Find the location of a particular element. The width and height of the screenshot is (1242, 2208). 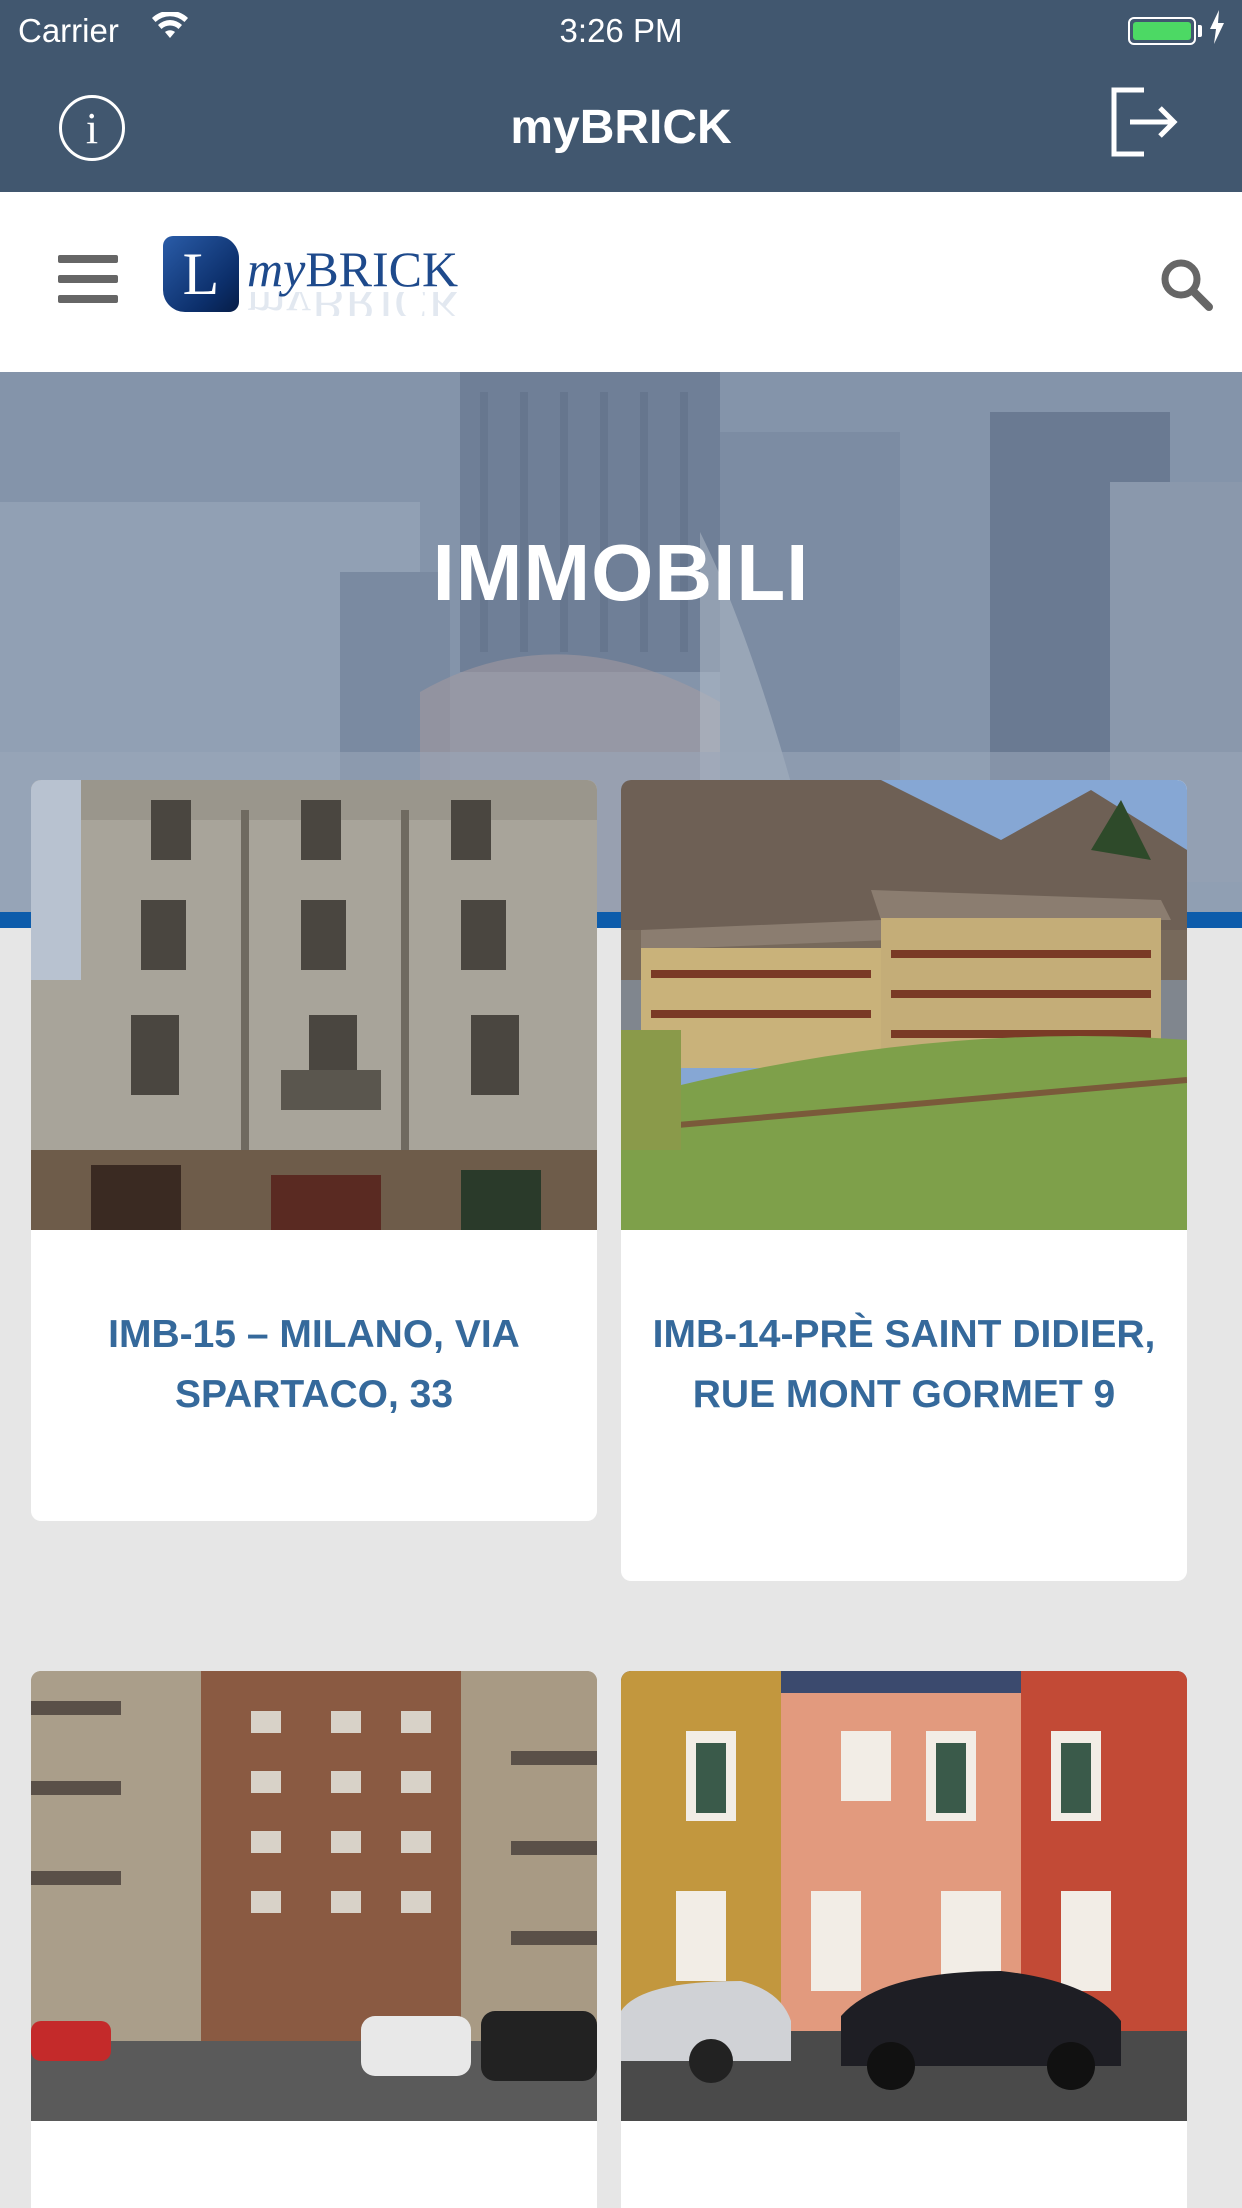

brand-logo: L myBRICK myBRICK is located at coordinates (313, 277).